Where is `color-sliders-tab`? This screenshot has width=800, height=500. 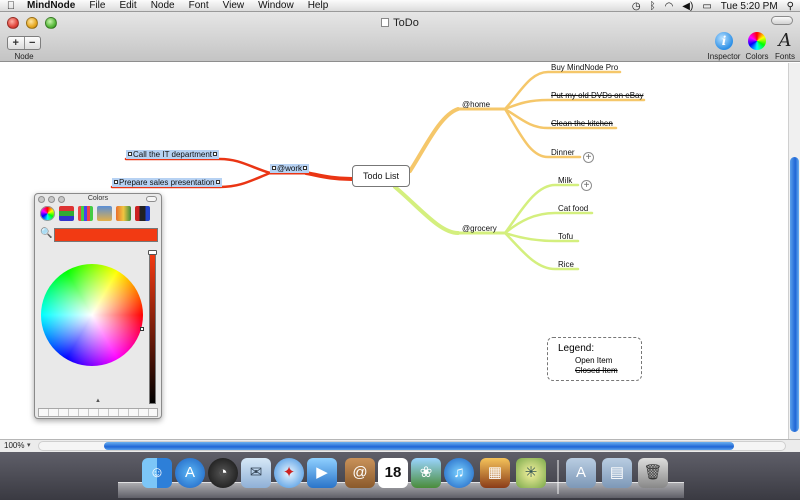
color-sliders-tab is located at coordinates (66, 213).